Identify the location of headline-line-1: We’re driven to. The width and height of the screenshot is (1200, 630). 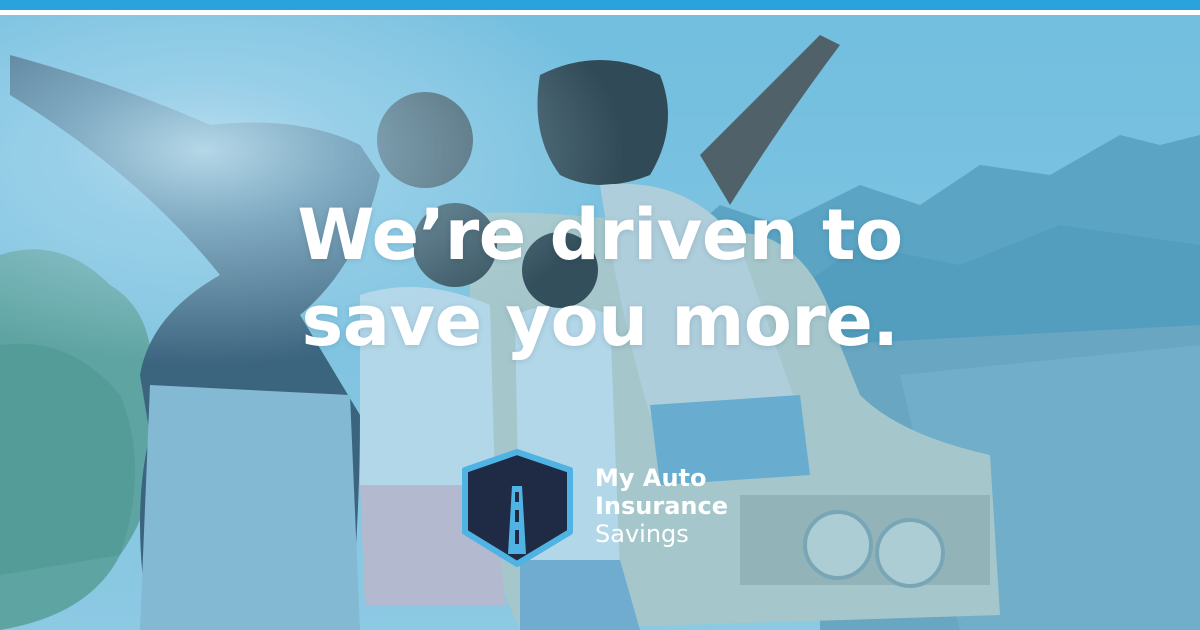
(600, 235).